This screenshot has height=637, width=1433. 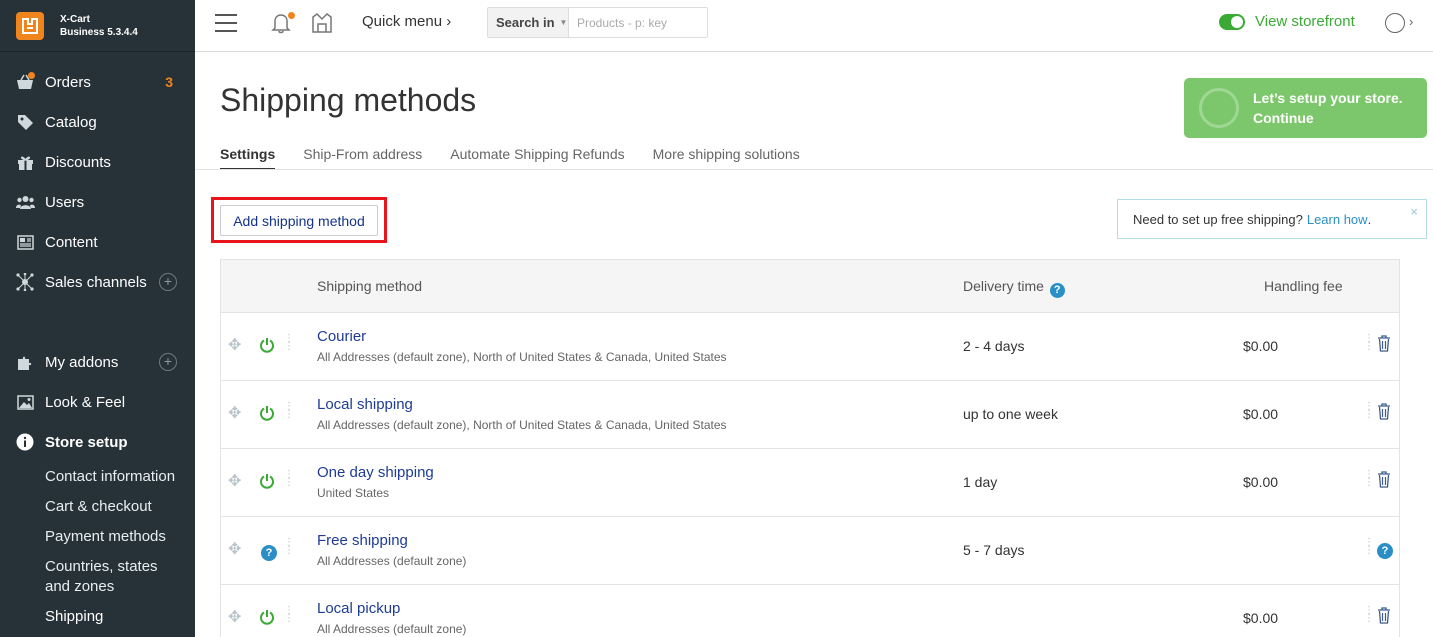 What do you see at coordinates (1328, 118) in the screenshot?
I see `setup-store-continue: Continue` at bounding box center [1328, 118].